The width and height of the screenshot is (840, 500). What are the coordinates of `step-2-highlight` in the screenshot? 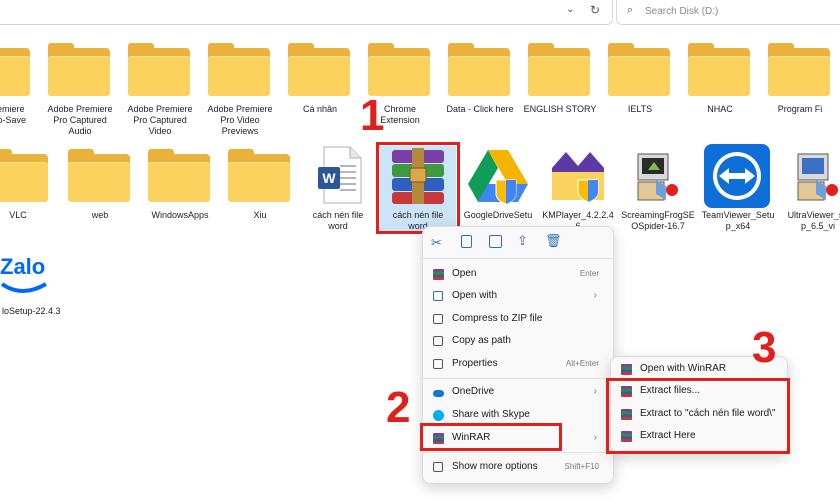 It's located at (491, 437).